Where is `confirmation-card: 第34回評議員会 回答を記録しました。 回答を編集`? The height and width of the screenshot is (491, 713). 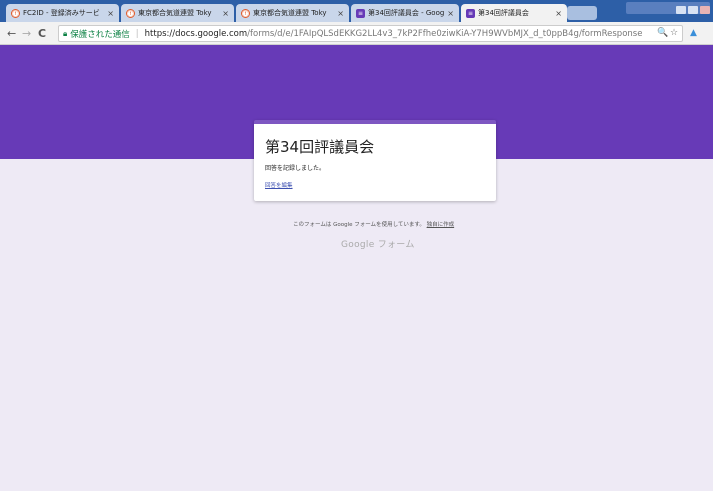
confirmation-card: 第34回評議員会 回答を記録しました。 回答を編集 is located at coordinates (375, 160).